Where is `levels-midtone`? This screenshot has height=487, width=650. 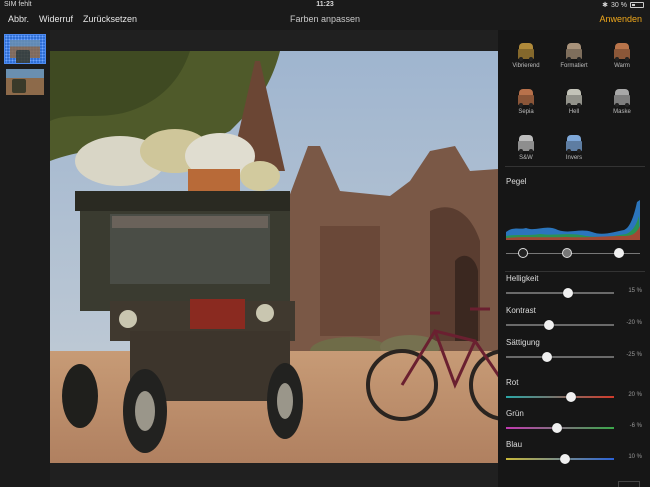 levels-midtone is located at coordinates (567, 253).